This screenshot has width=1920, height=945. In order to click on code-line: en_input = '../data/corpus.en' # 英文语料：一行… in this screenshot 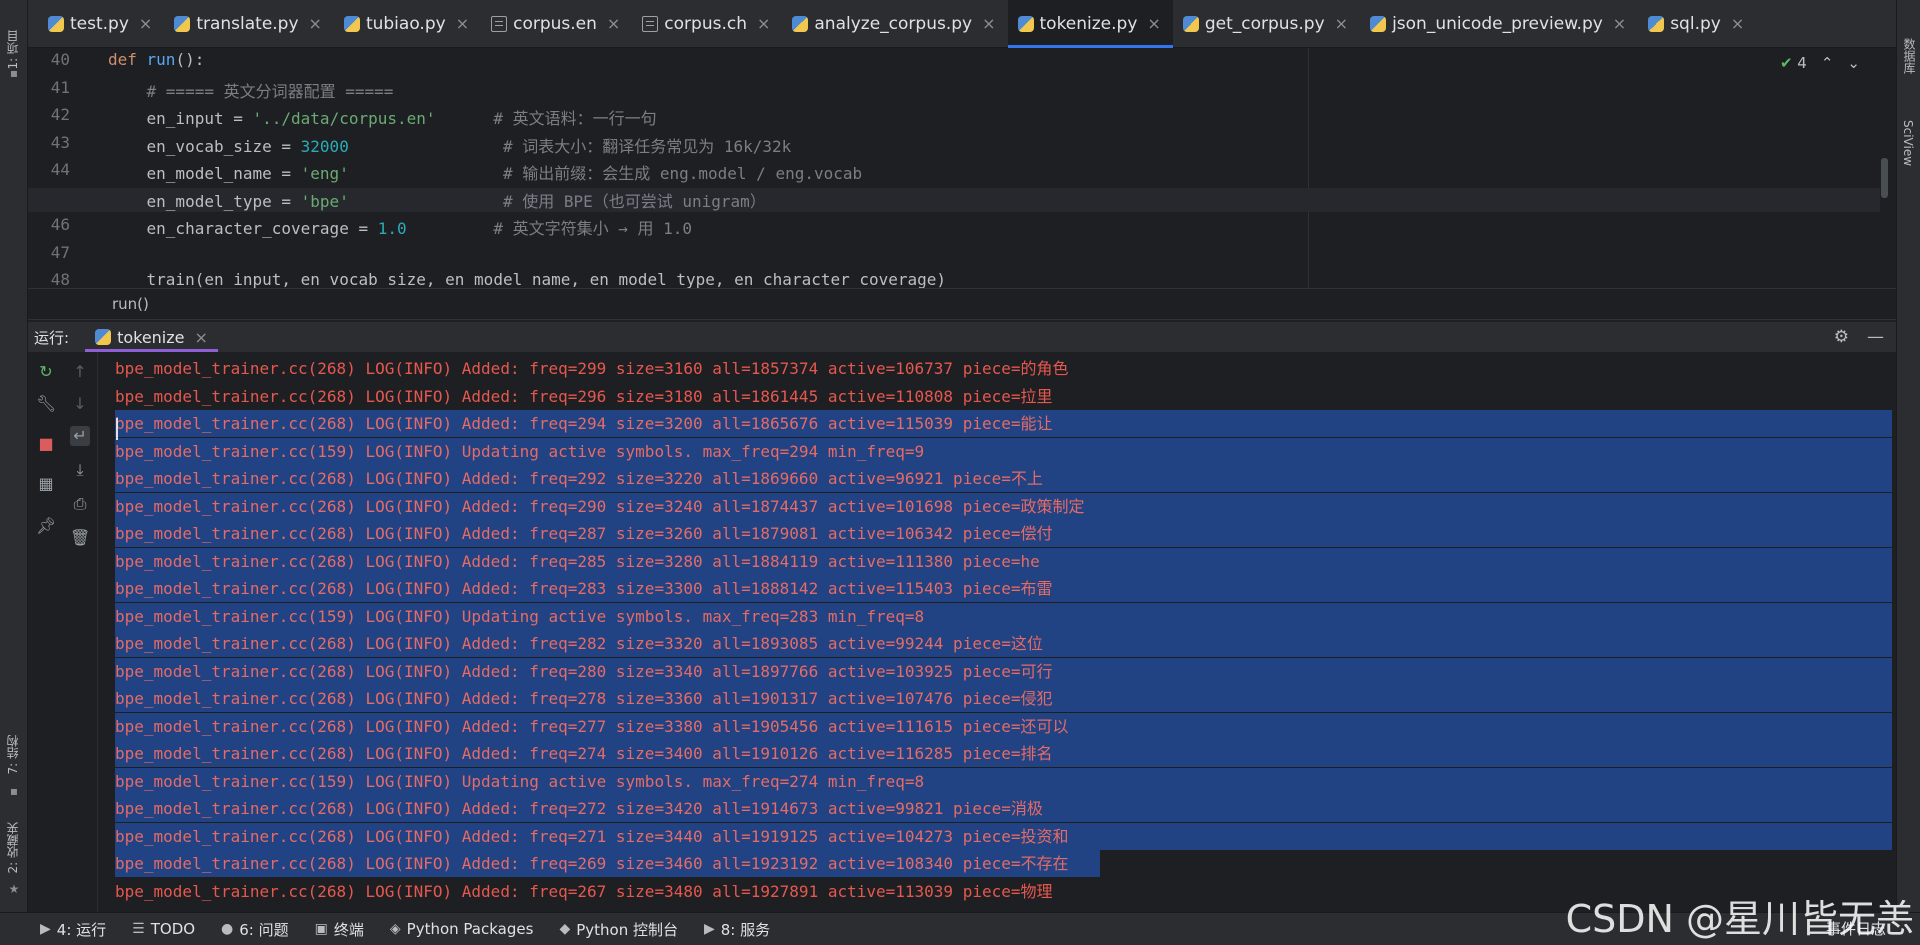, I will do `click(382, 117)`.